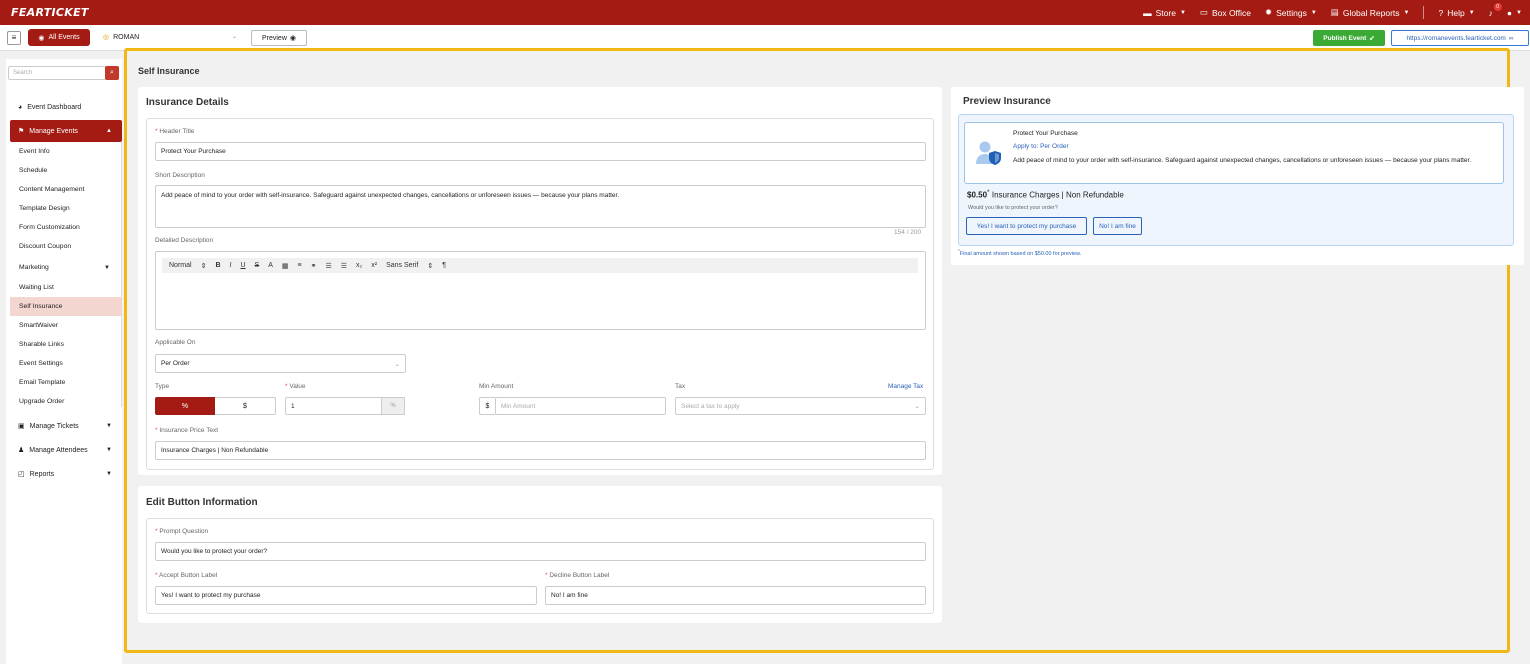  What do you see at coordinates (430, 266) in the screenshot?
I see `updown-icon: ⇕` at bounding box center [430, 266].